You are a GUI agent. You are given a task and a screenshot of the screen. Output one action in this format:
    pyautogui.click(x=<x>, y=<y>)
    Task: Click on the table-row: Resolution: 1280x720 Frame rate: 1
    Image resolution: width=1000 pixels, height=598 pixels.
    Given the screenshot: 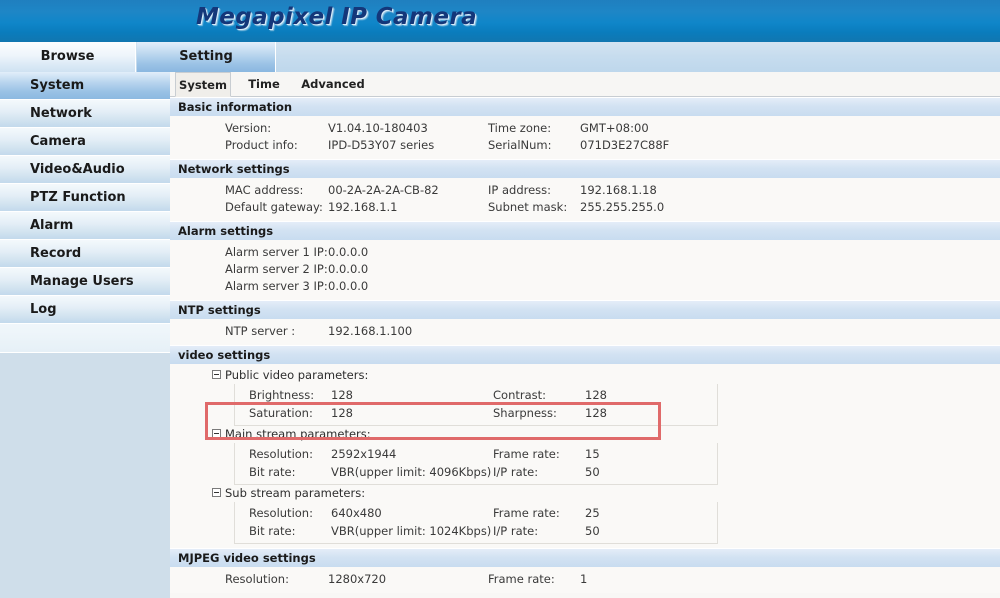 What is the action you would take?
    pyautogui.click(x=585, y=579)
    